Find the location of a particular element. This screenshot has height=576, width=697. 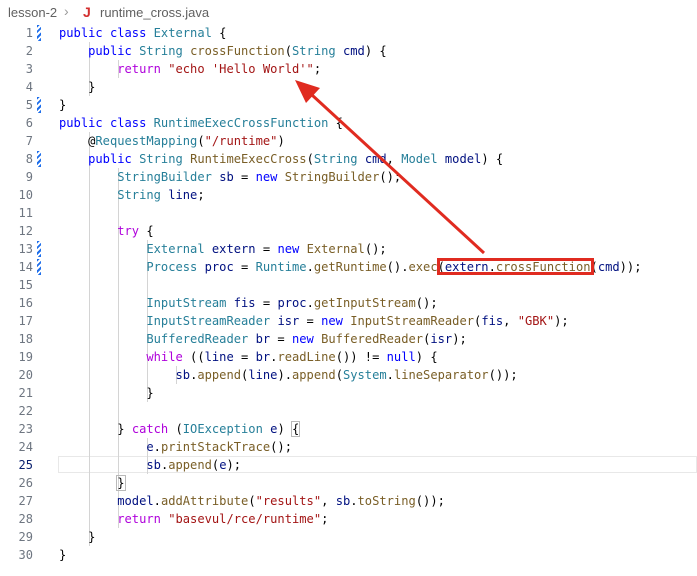

code-line: 4 } is located at coordinates (348, 87).